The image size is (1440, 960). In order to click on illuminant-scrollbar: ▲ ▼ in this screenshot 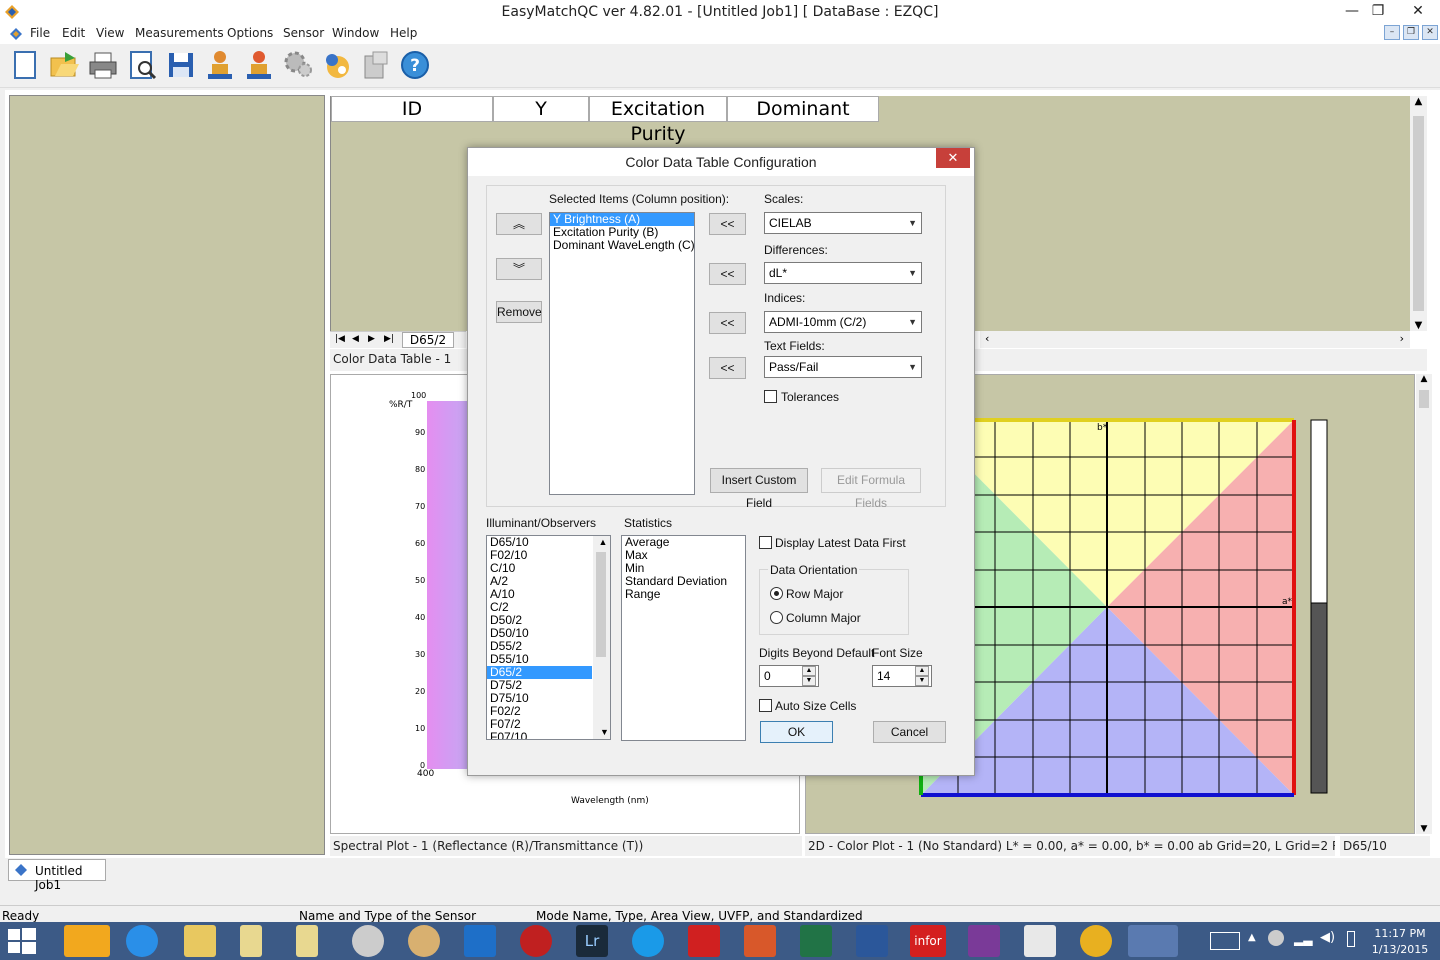, I will do `click(601, 637)`.